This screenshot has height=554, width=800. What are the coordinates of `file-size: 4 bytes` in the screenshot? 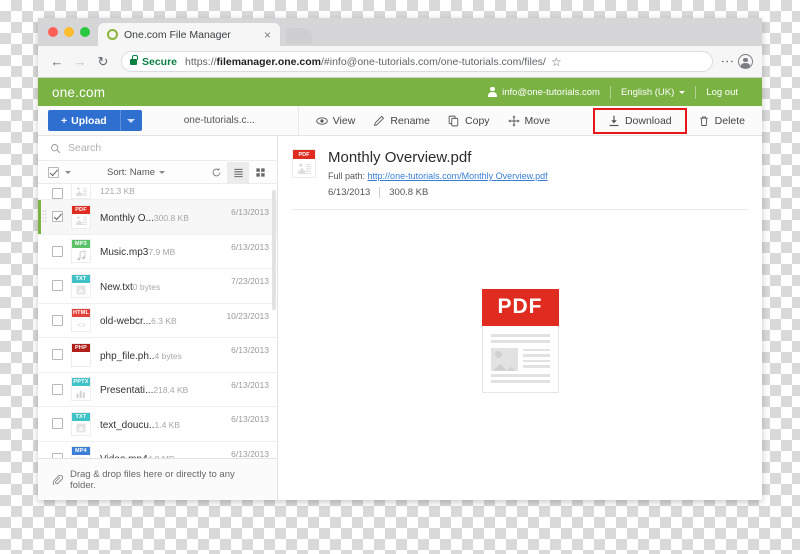 It's located at (168, 355).